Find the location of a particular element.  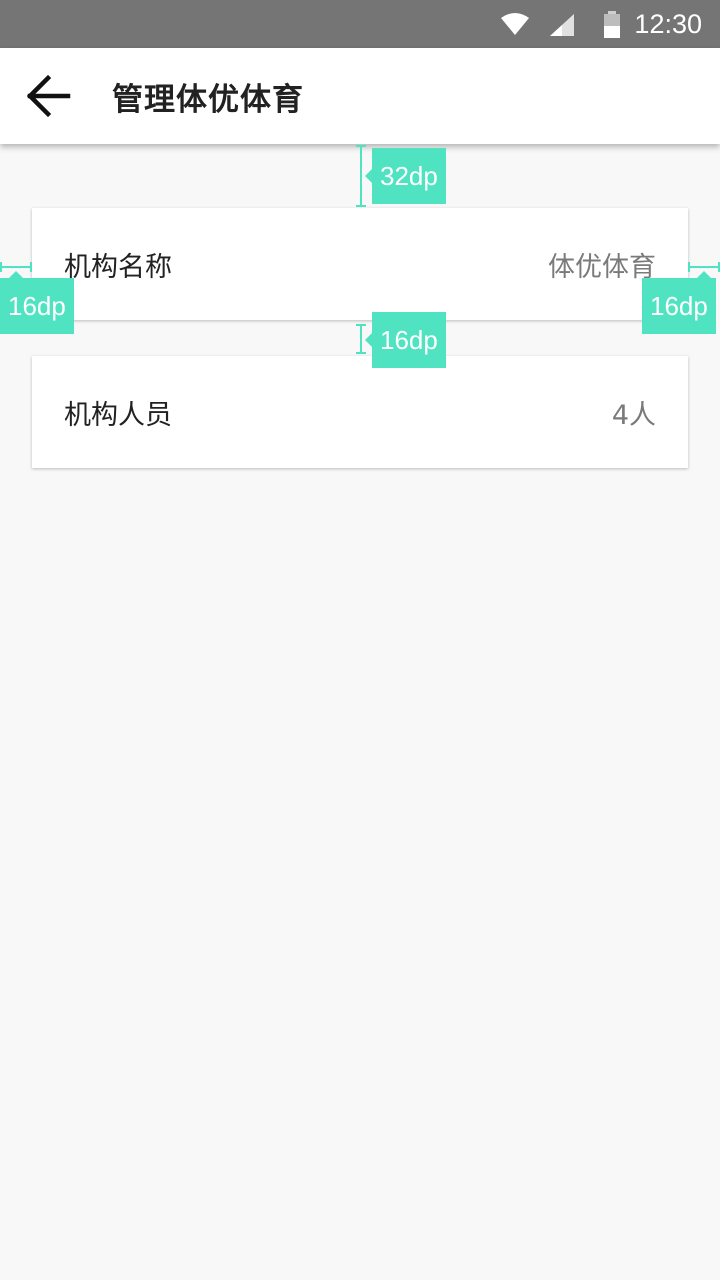

org-members-row: 机构人员 4人 is located at coordinates (360, 412).